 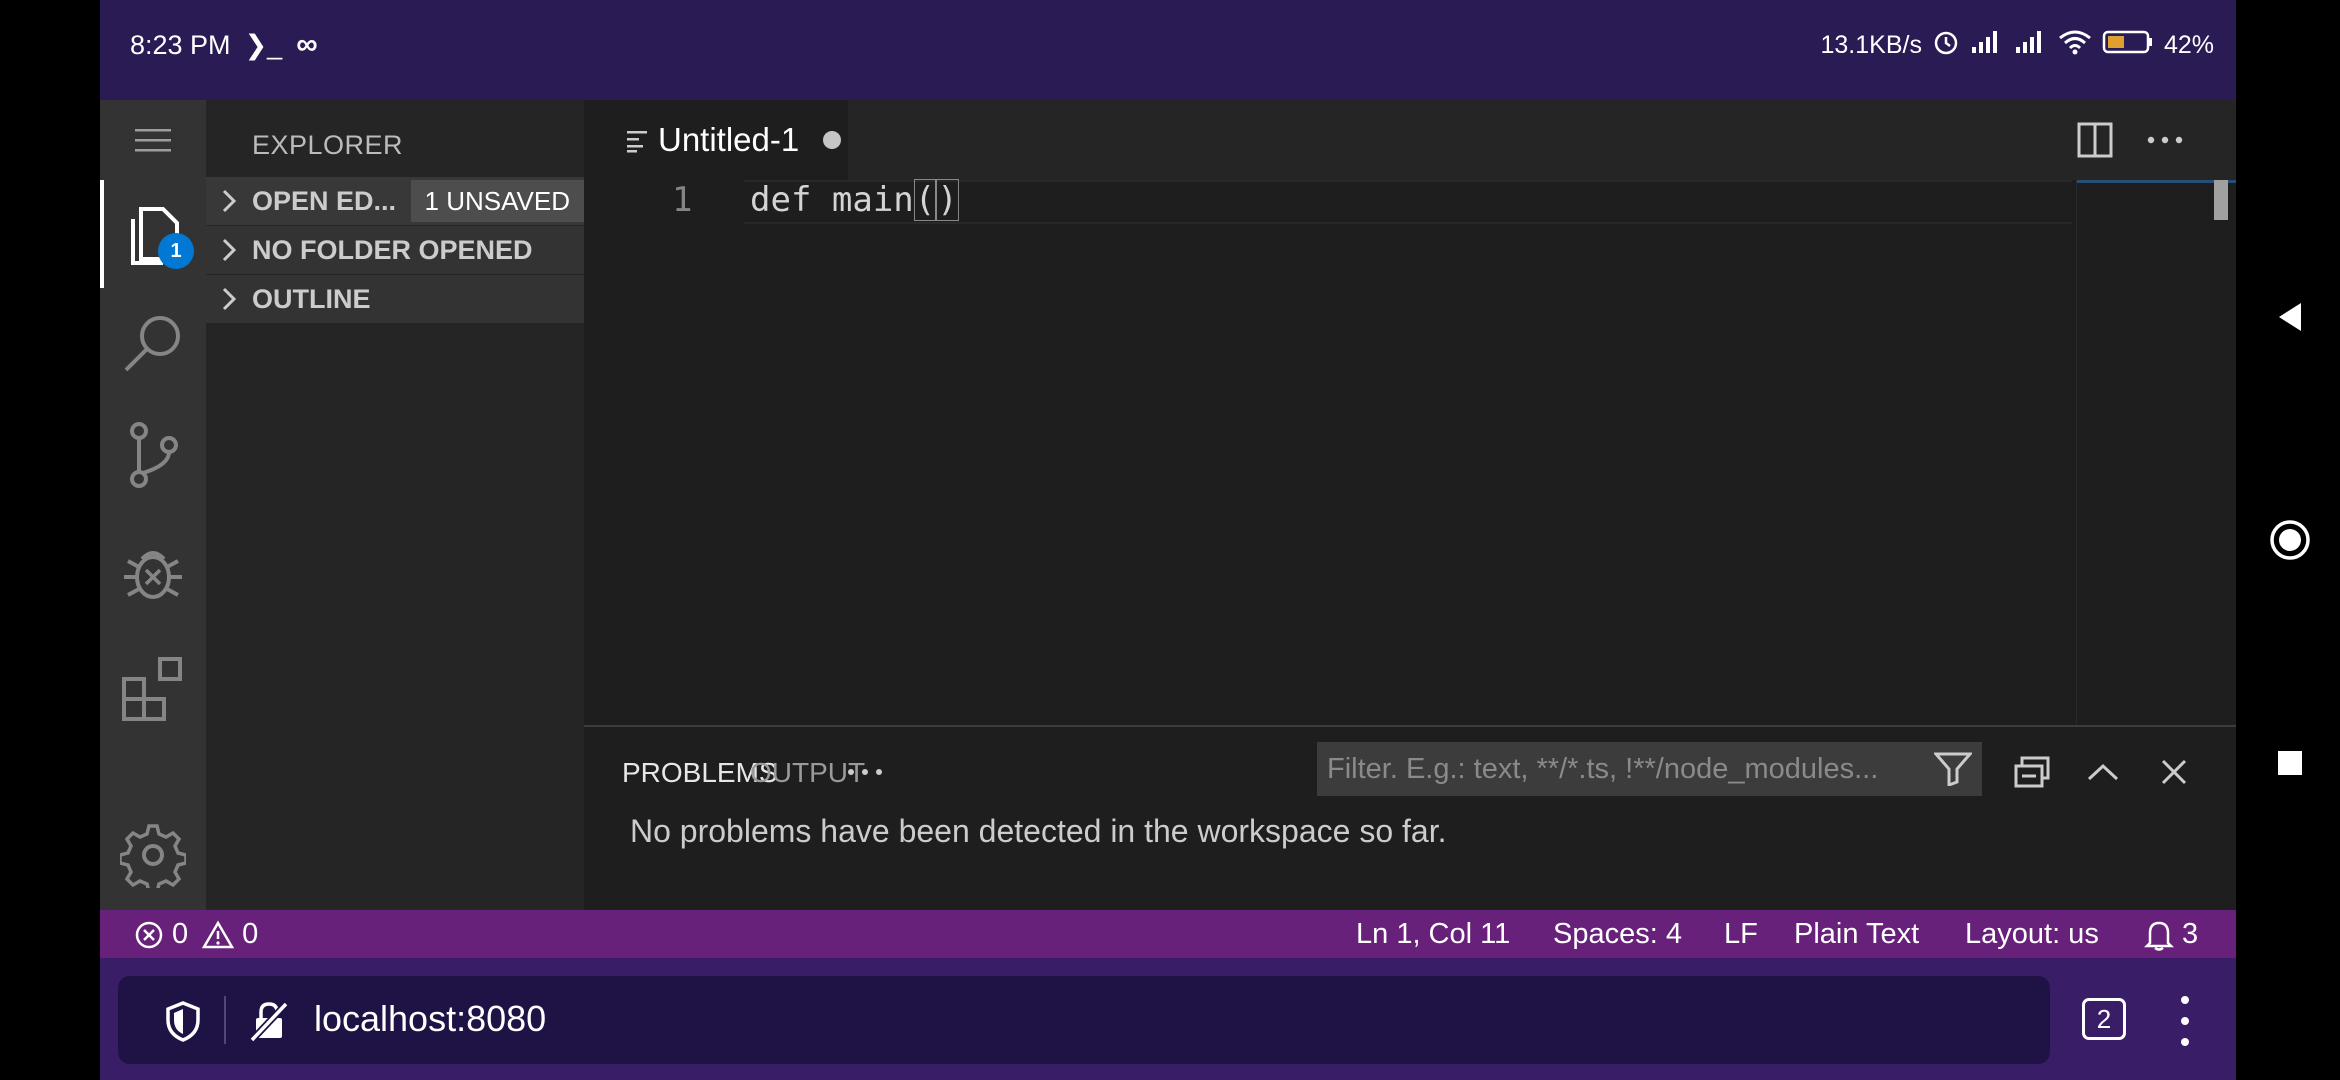 What do you see at coordinates (832, 140) in the screenshot?
I see `unsaved-dot-icon` at bounding box center [832, 140].